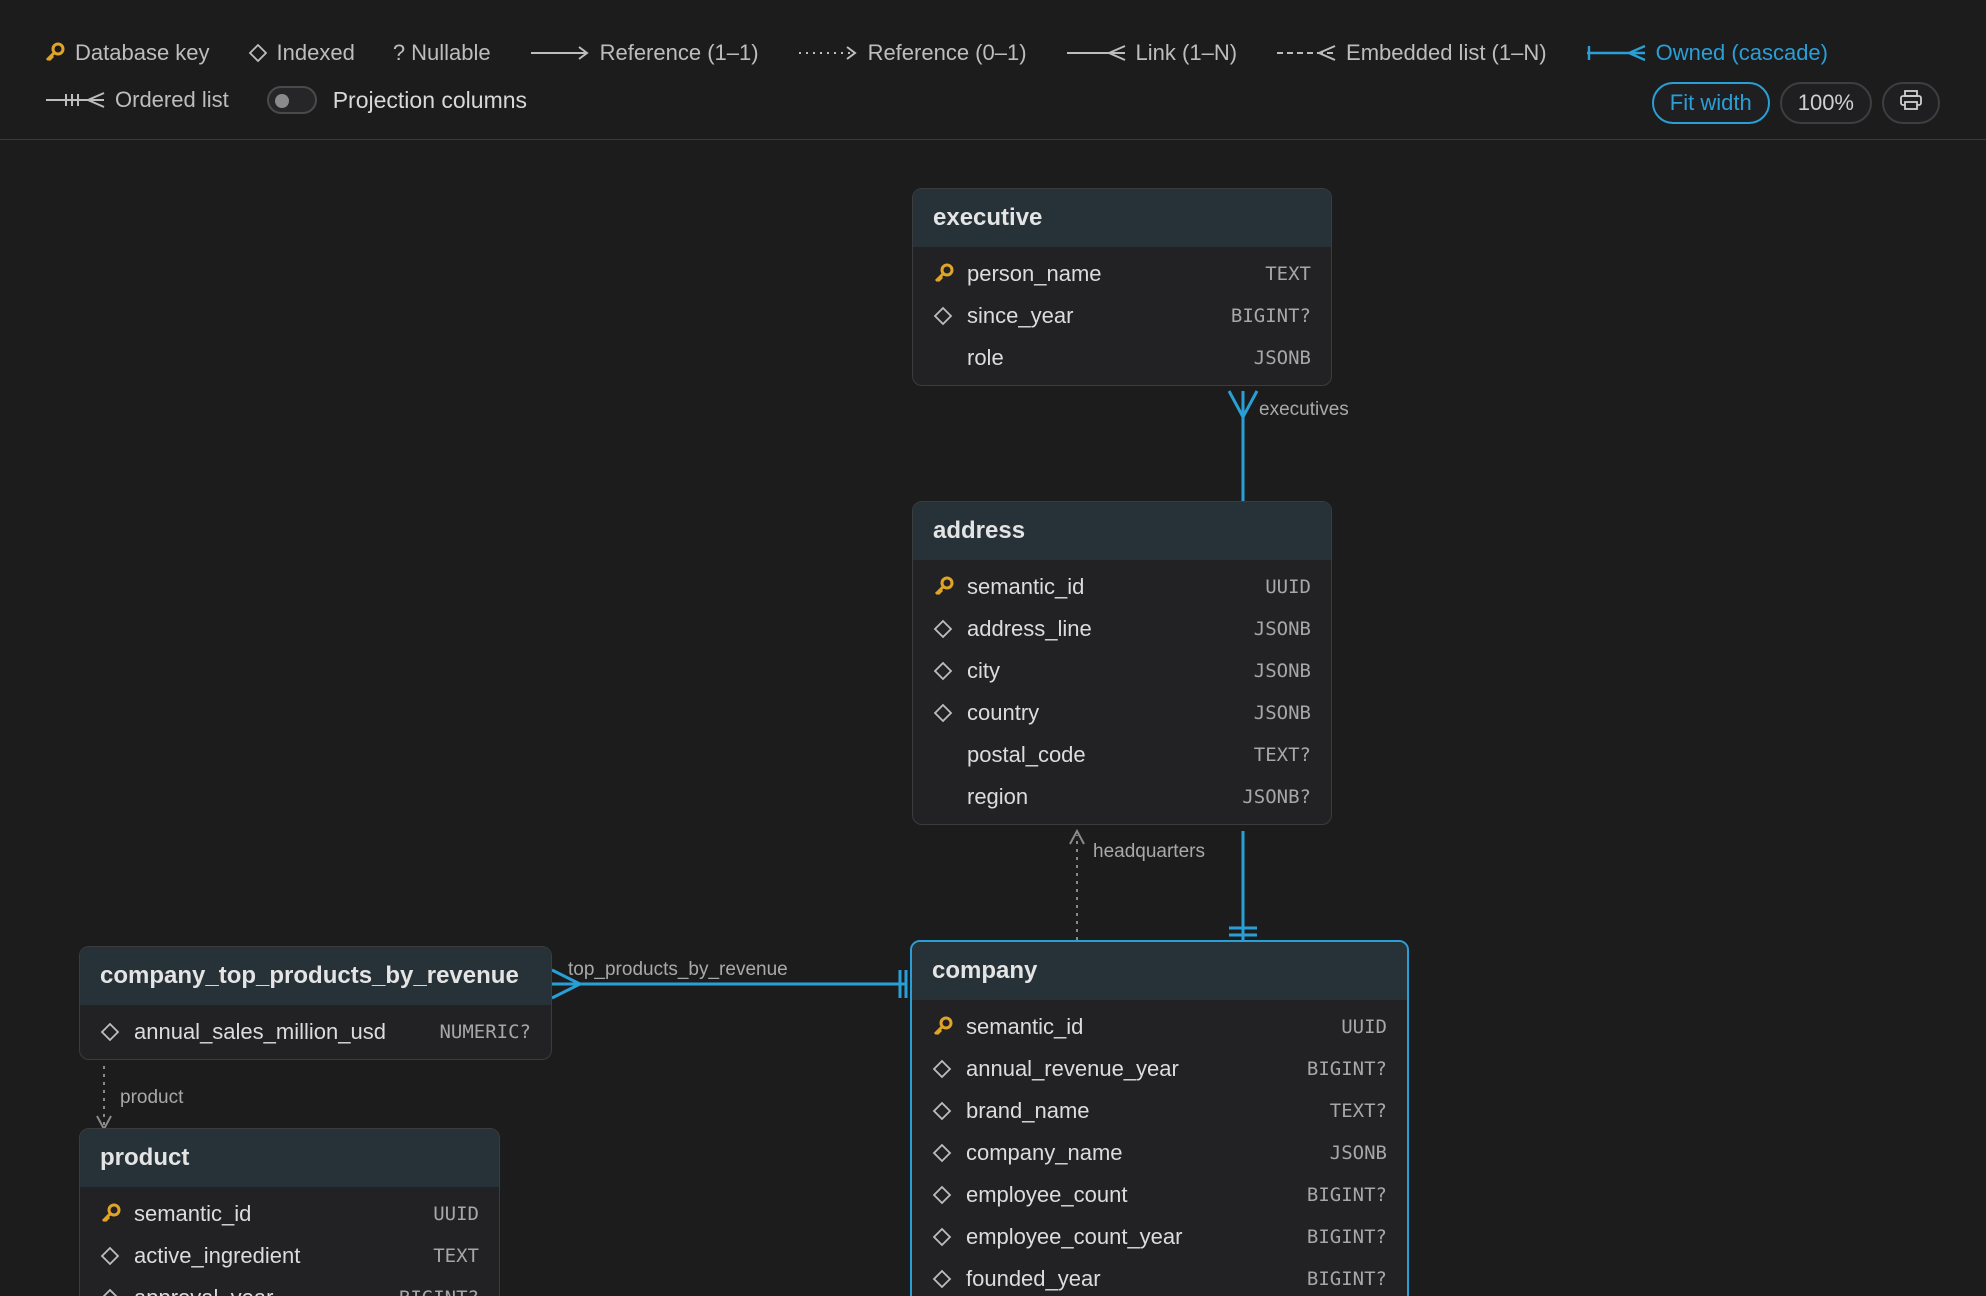 The image size is (1986, 1296). Describe the element at coordinates (1159, 1195) in the screenshot. I see `field-row: employee_count BIGINT?` at that location.